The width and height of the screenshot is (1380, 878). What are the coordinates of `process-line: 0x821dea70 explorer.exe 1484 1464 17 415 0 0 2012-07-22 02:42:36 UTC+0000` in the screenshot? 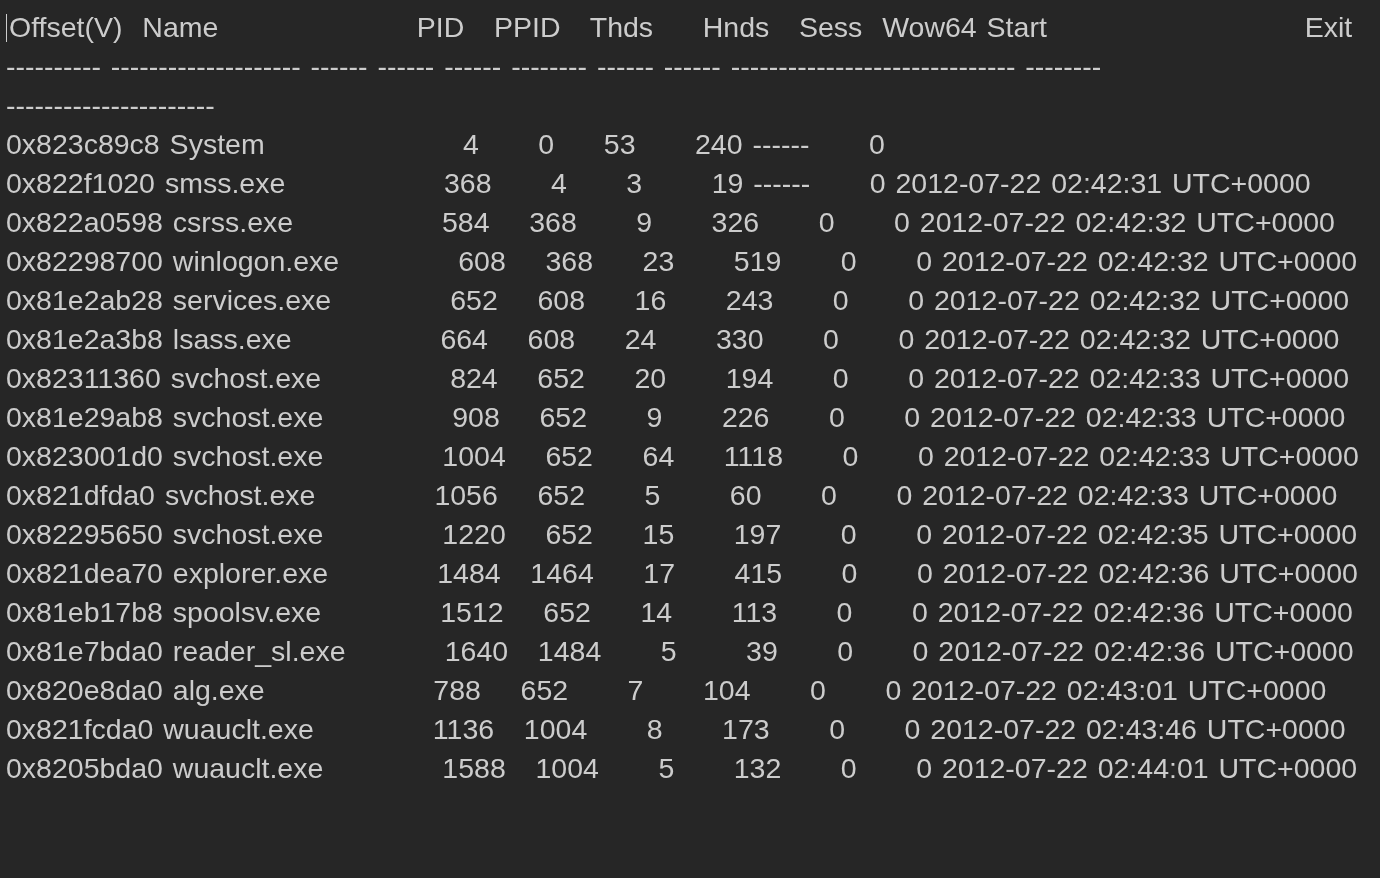 It's located at (682, 573).